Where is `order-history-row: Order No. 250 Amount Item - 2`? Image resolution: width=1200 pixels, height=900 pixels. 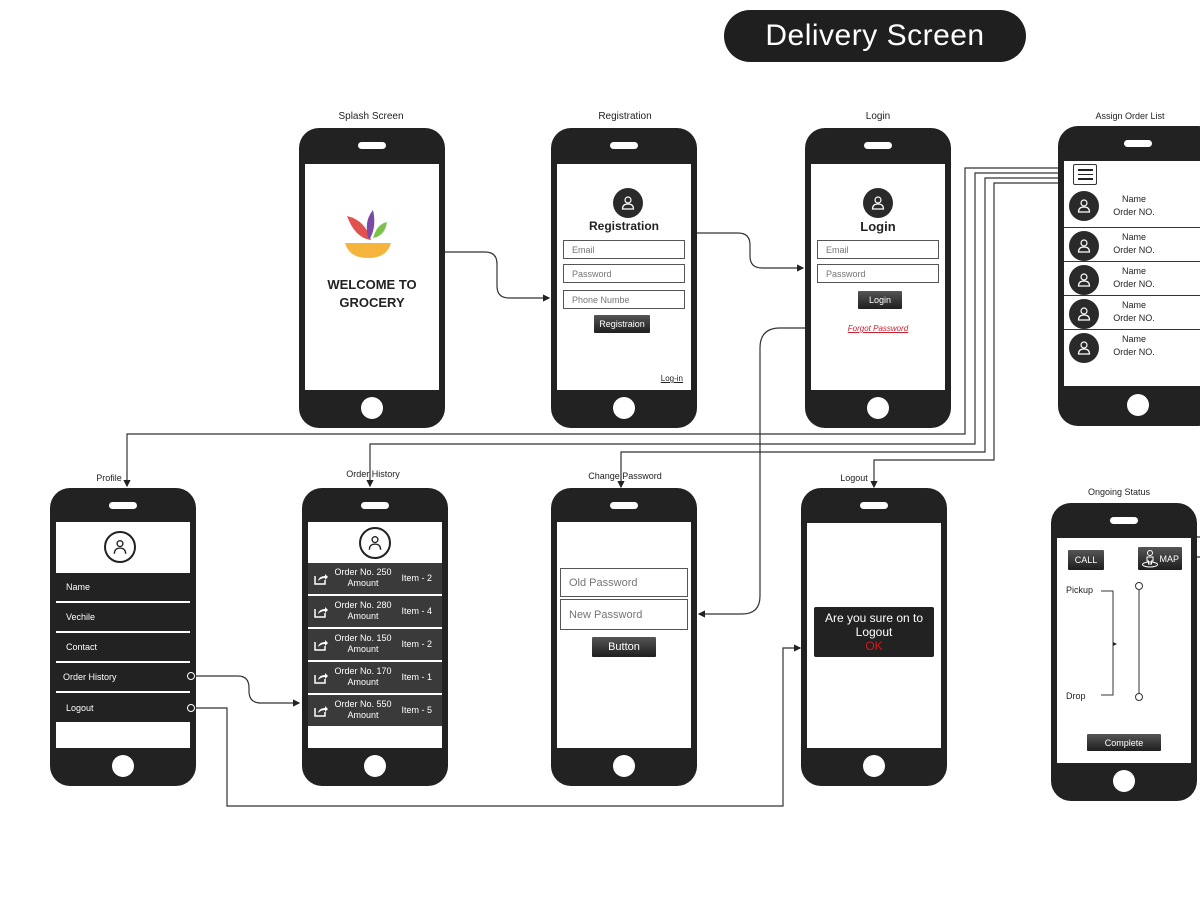
order-history-row: Order No. 250 Amount Item - 2 is located at coordinates (375, 578).